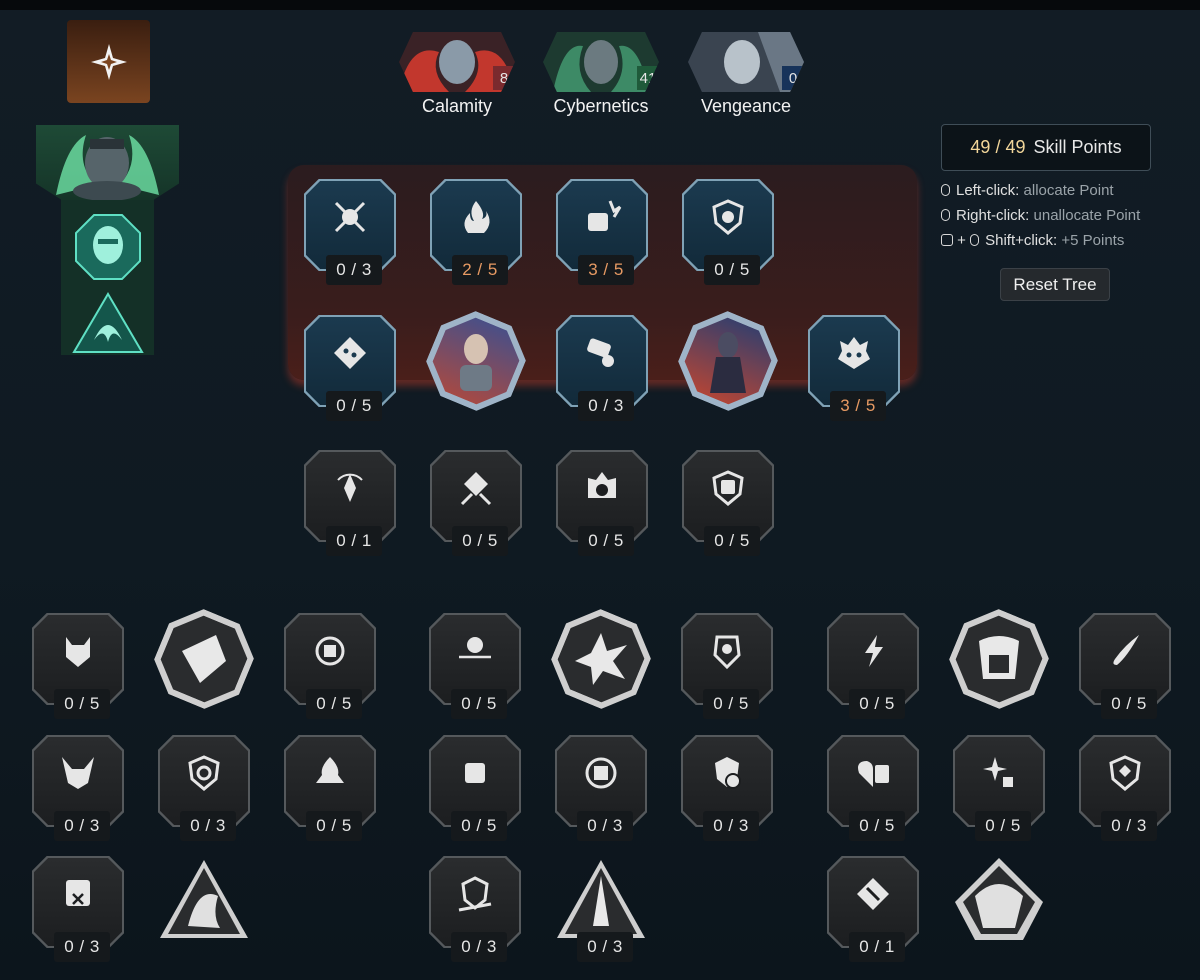 The width and height of the screenshot is (1200, 980). Describe the element at coordinates (330, 770) in the screenshot. I see `flame-dice-icon` at that location.